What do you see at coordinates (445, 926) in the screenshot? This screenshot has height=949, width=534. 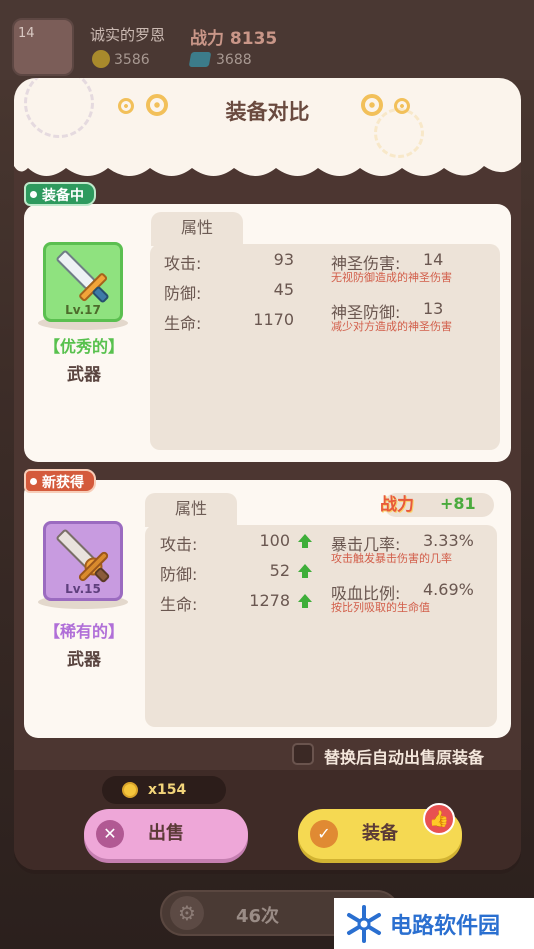 I see `watermark-text: 电路软件园` at bounding box center [445, 926].